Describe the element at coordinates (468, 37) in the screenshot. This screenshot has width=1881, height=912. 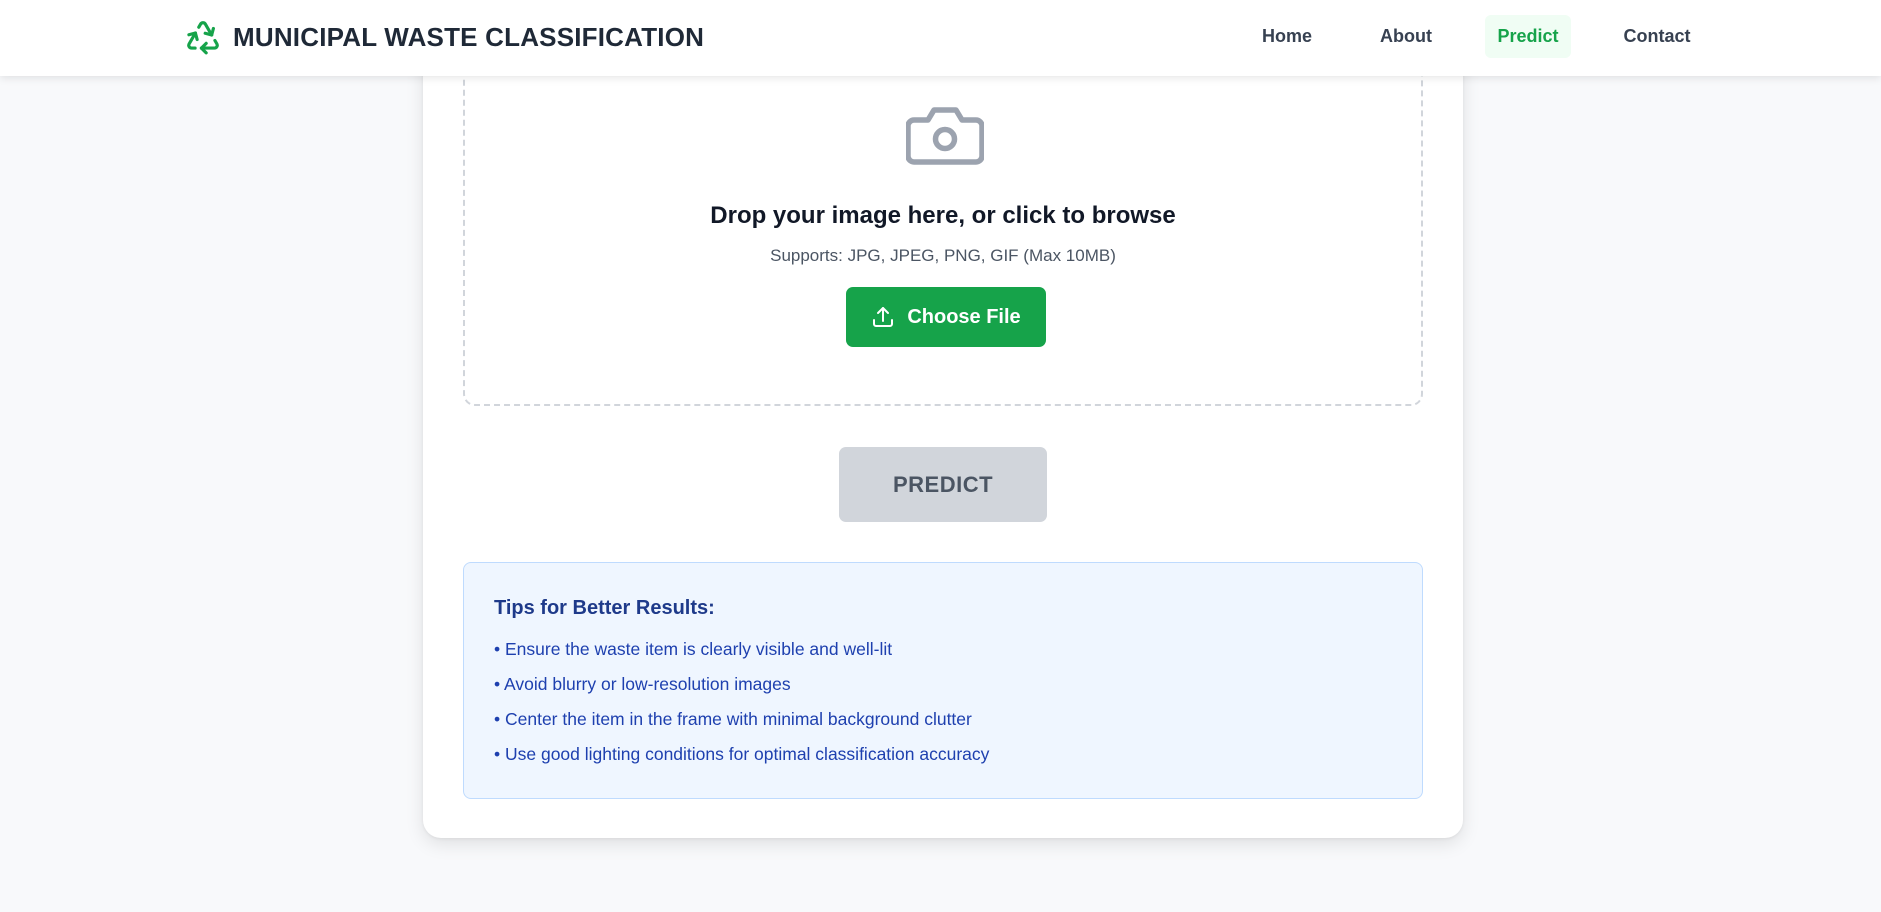
I see `app-brand-title: MUNICIPAL WASTE CLASSIFICATION` at that location.